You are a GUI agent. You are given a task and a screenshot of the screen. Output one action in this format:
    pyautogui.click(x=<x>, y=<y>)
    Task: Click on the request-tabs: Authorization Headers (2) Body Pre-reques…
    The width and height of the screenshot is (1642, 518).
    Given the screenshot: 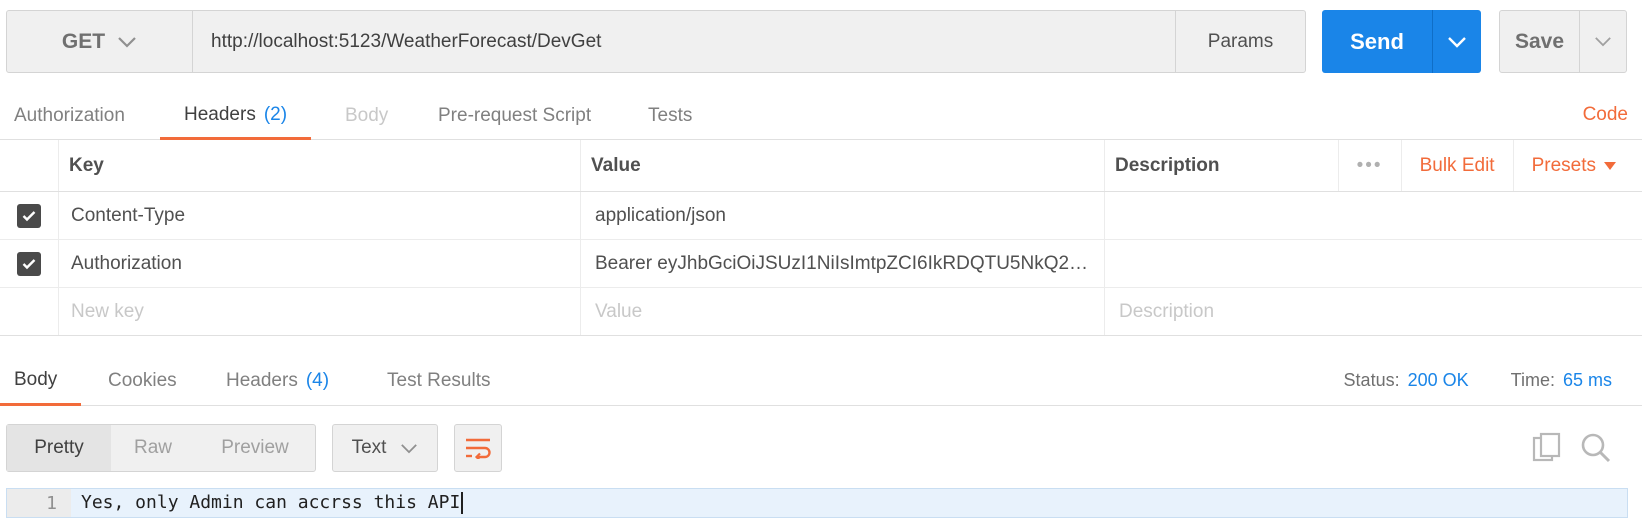 What is the action you would take?
    pyautogui.click(x=821, y=116)
    